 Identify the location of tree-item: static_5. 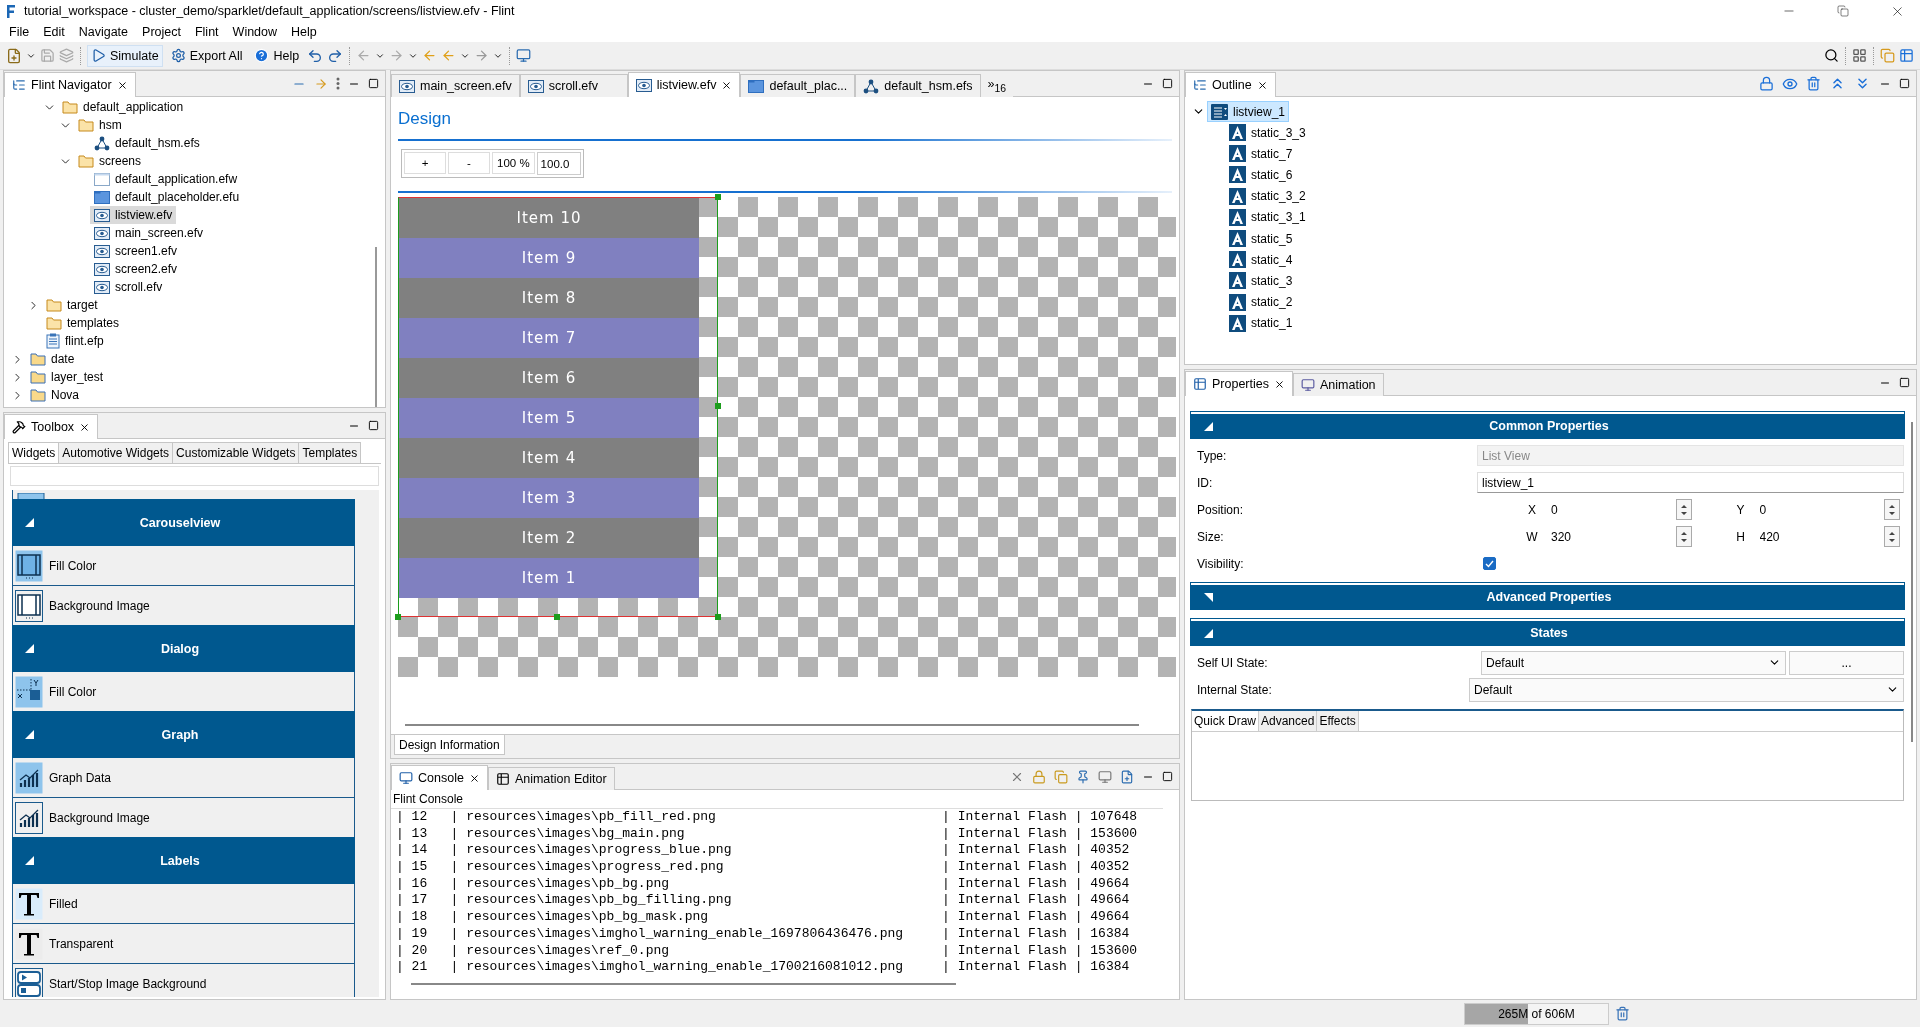
(1261, 238).